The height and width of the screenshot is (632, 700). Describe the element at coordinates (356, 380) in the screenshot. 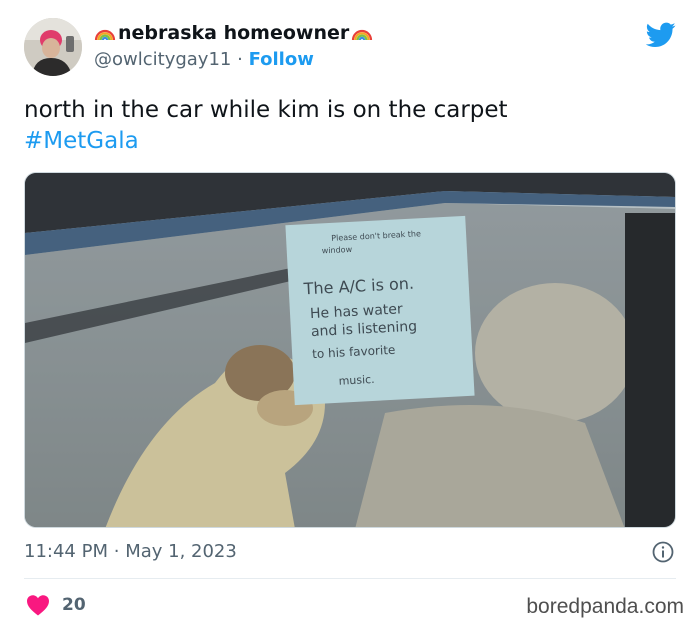

I see `sign-line: music.` at that location.